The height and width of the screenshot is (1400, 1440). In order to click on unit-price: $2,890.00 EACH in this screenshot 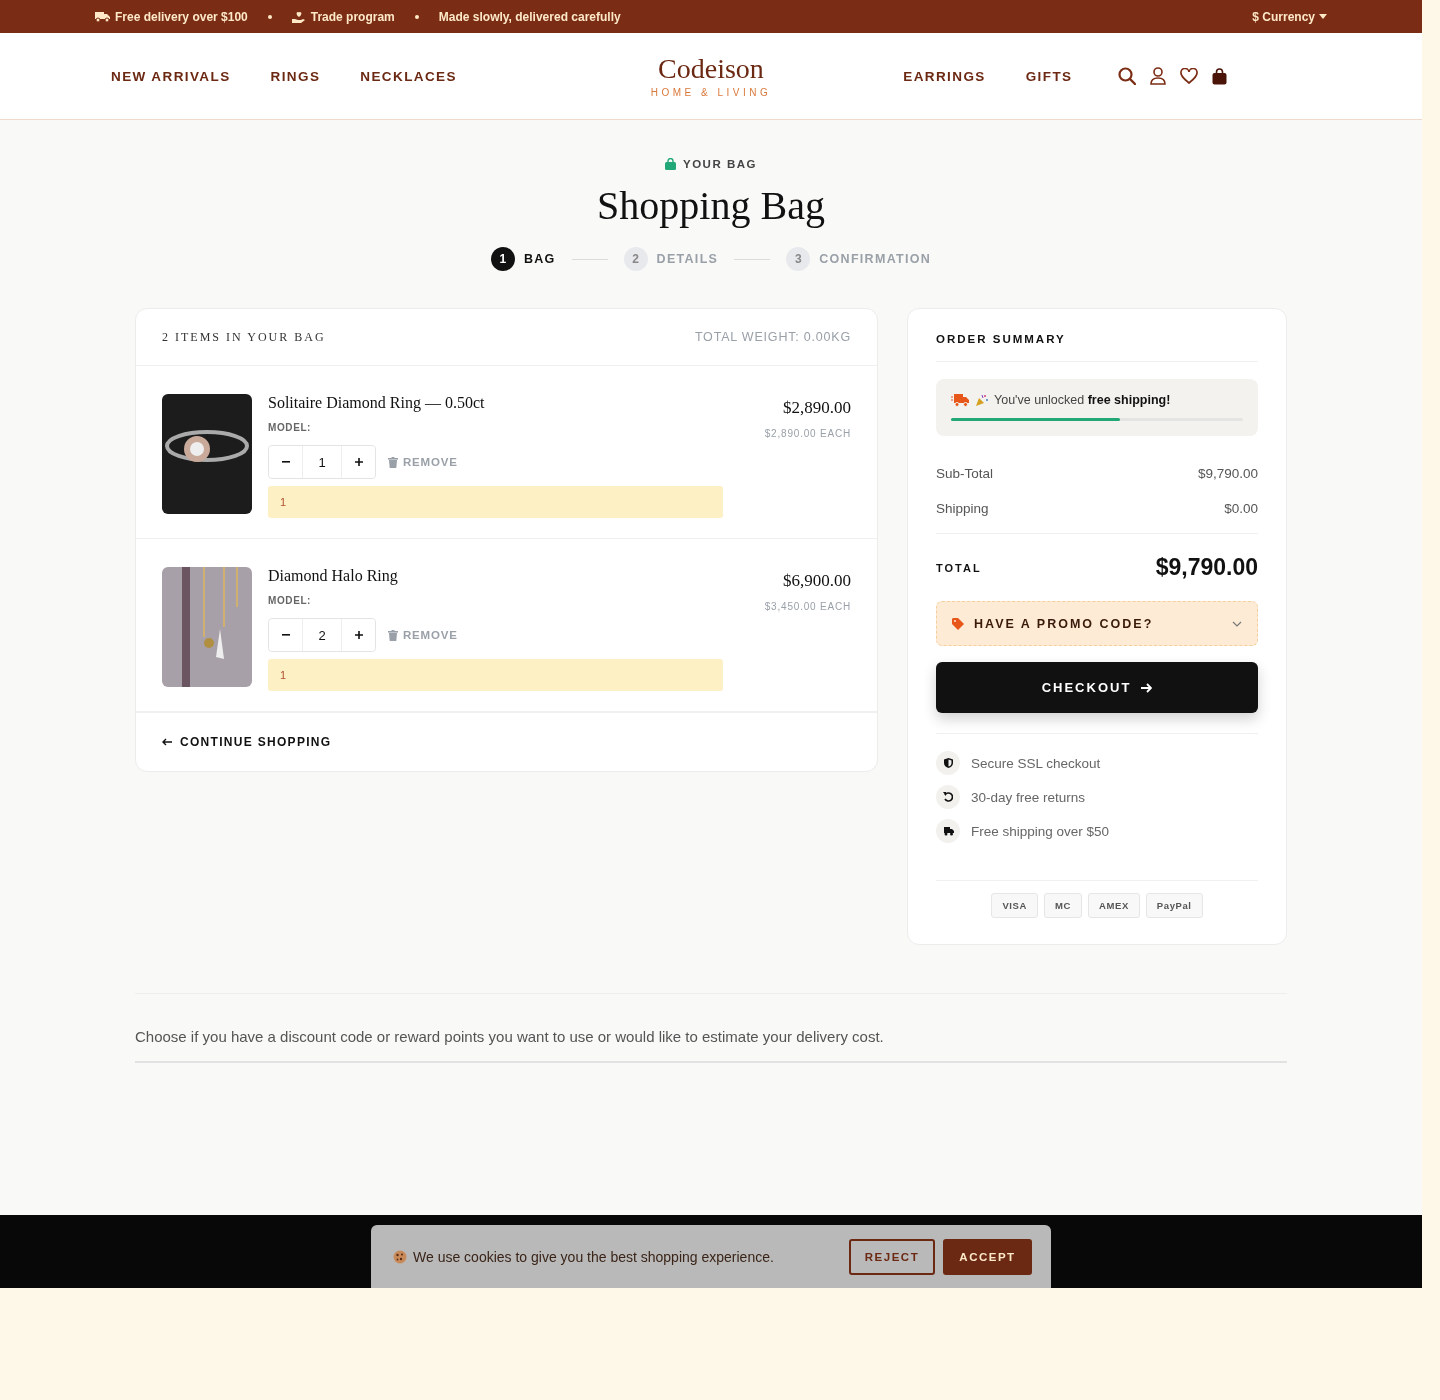, I will do `click(807, 433)`.